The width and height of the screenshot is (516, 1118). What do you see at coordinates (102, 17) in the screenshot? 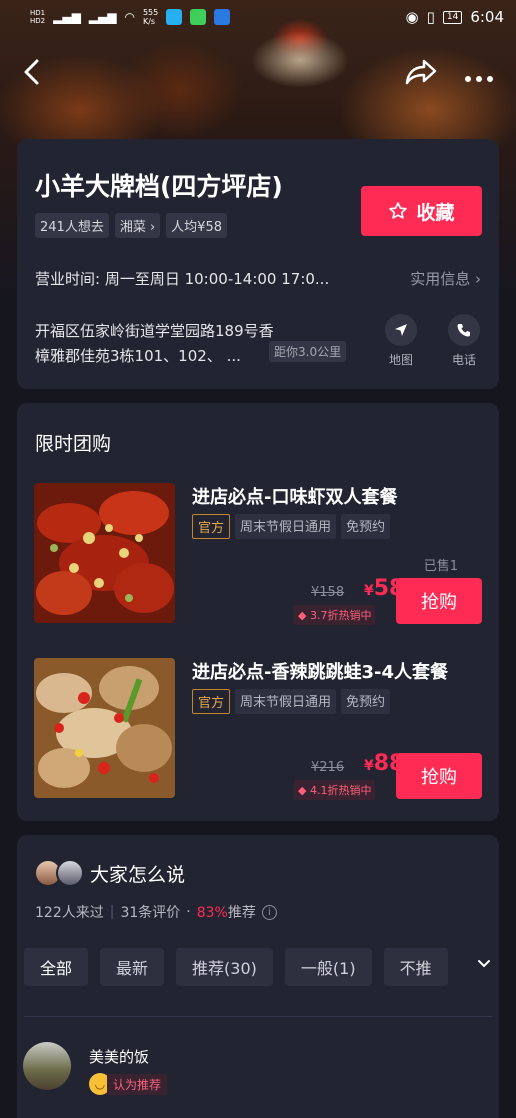
I see `signal-icon-2: ▂▄▆` at bounding box center [102, 17].